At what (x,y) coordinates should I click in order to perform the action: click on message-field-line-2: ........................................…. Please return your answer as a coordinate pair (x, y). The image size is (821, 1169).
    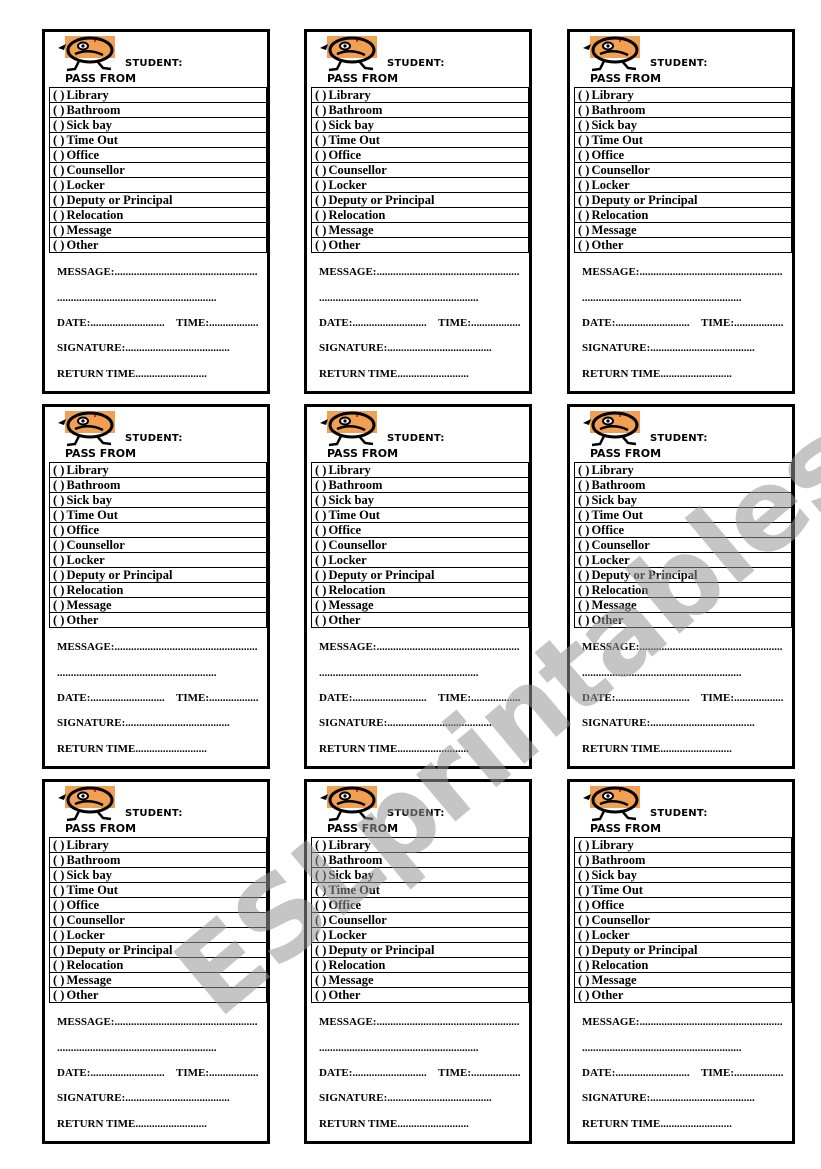
    Looking at the image, I should click on (399, 673).